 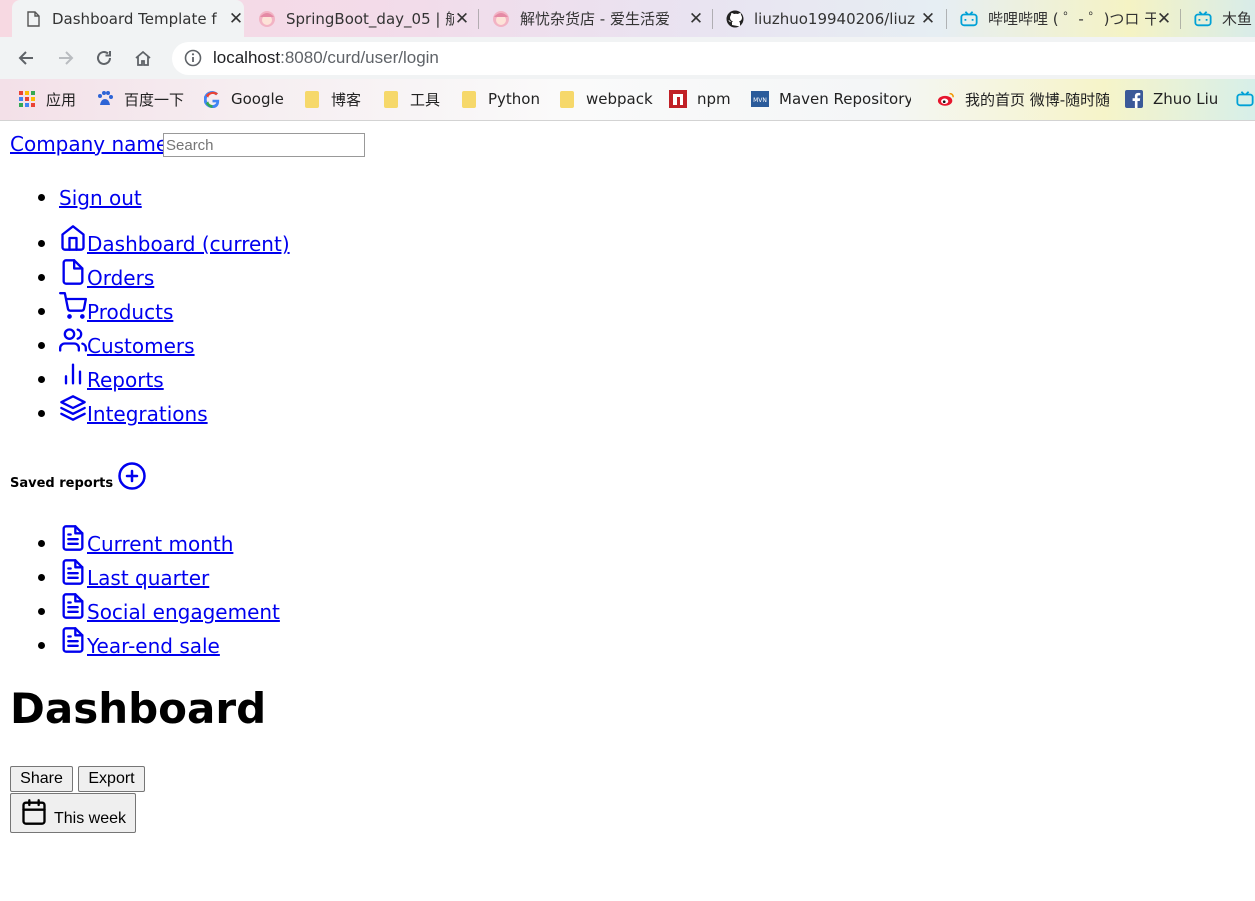 What do you see at coordinates (713, 58) in the screenshot?
I see `address-bar: localhost:8080/curd/user/login` at bounding box center [713, 58].